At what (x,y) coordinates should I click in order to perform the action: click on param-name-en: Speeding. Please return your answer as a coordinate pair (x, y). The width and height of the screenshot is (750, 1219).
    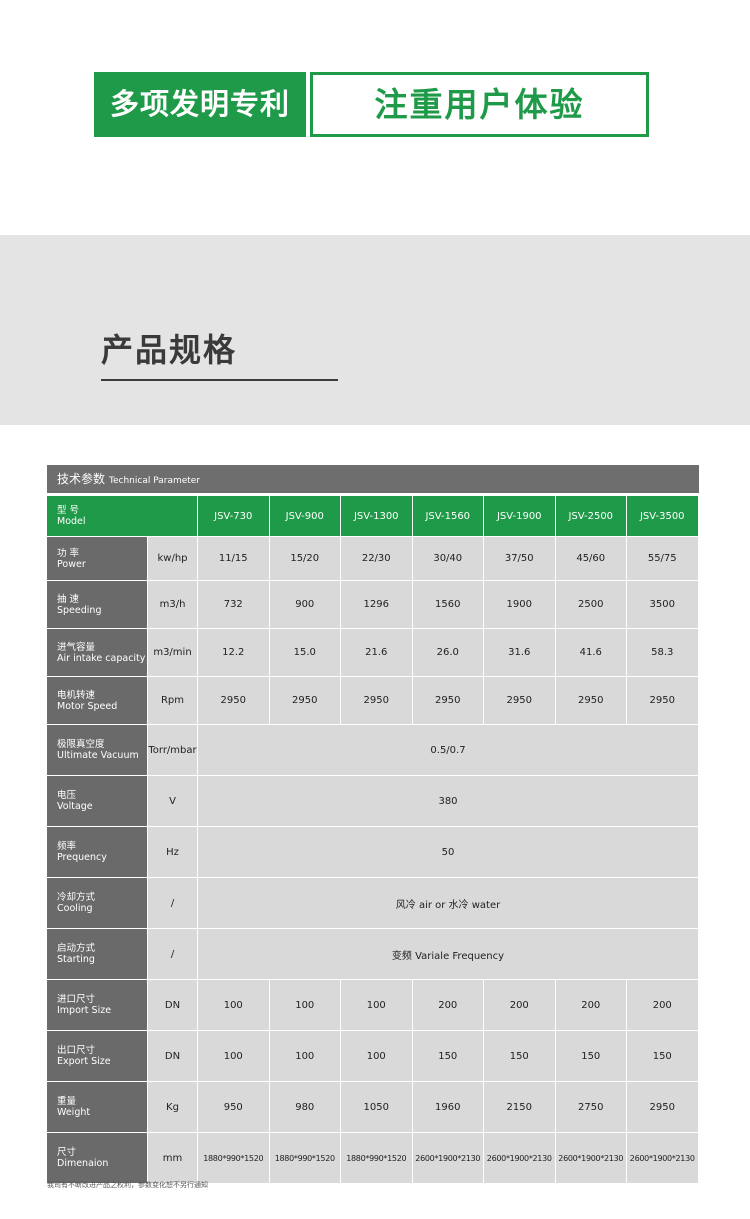
    Looking at the image, I should click on (79, 610).